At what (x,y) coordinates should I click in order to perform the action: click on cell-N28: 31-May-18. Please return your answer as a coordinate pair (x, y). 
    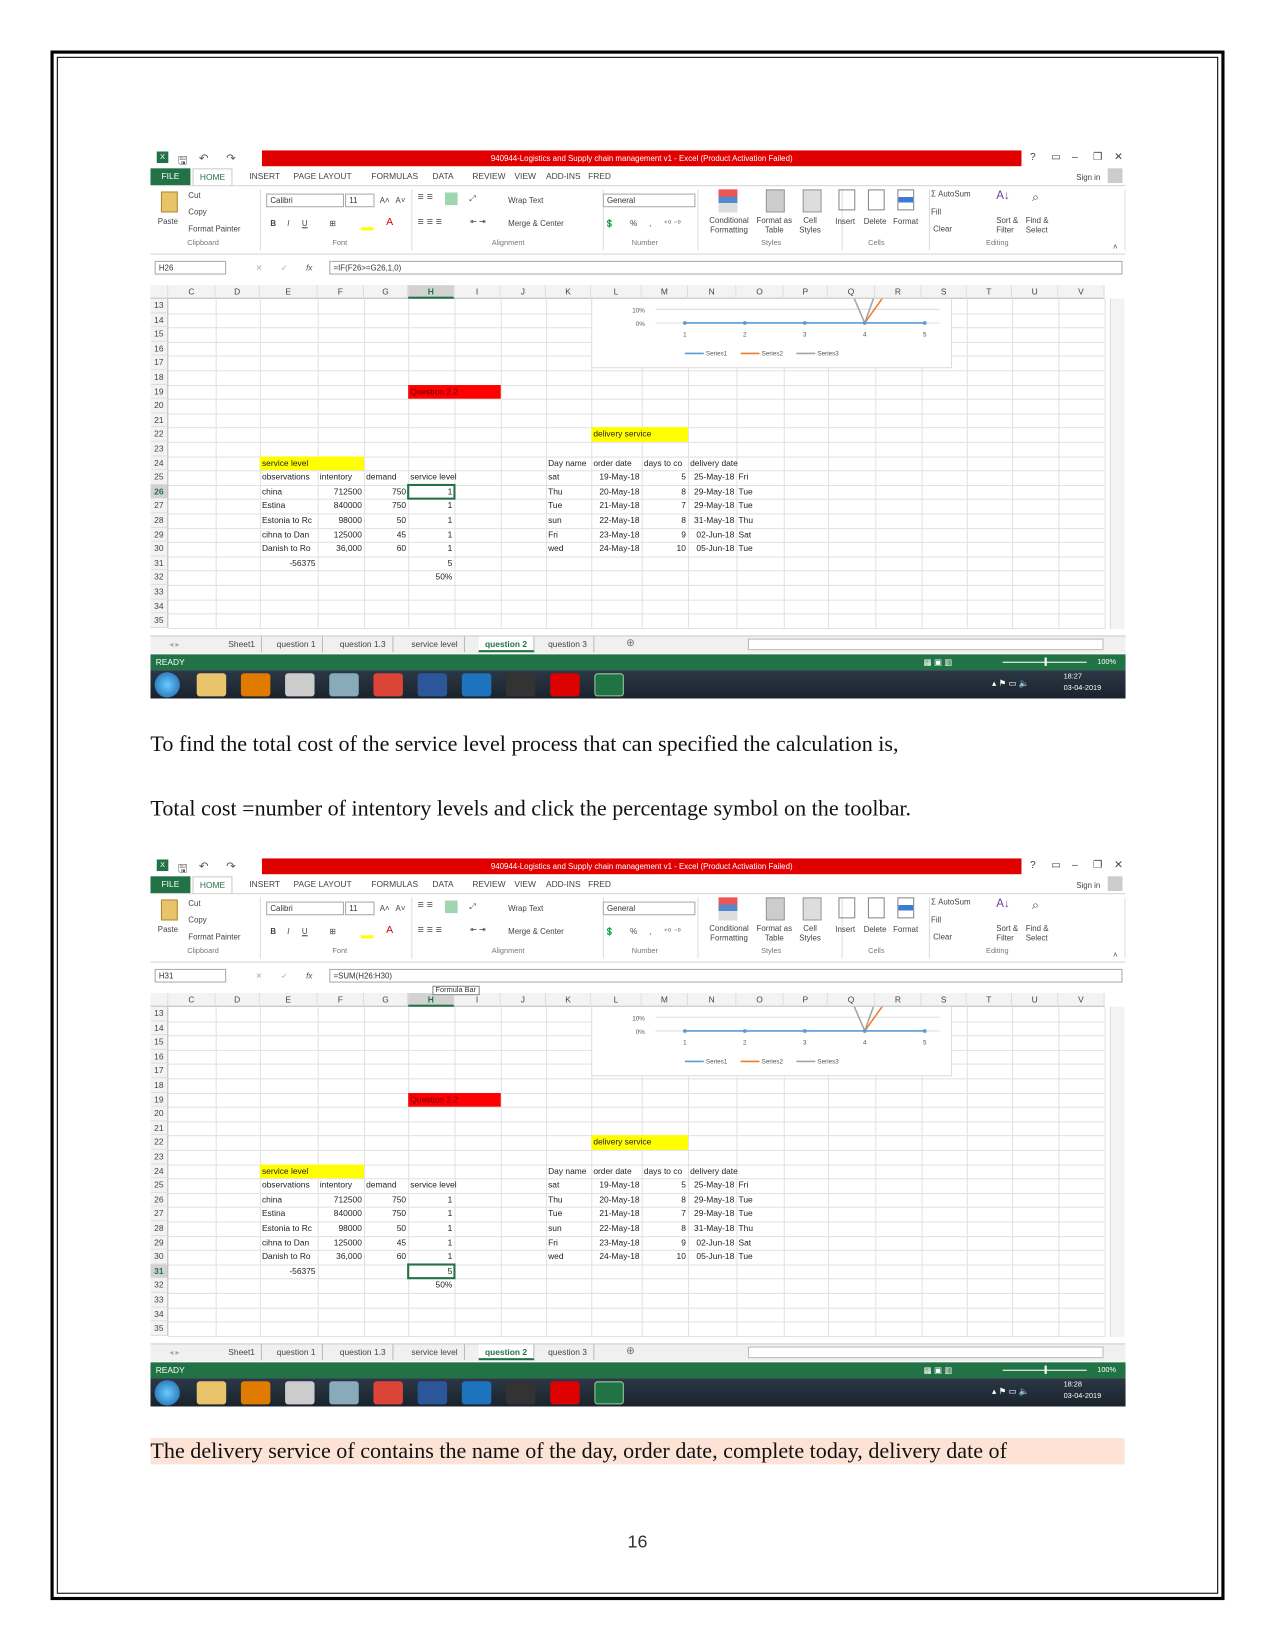
    Looking at the image, I should click on (712, 520).